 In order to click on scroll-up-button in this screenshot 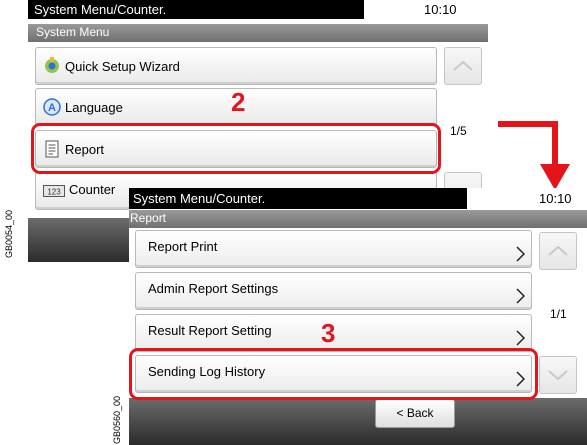, I will do `click(463, 66)`.